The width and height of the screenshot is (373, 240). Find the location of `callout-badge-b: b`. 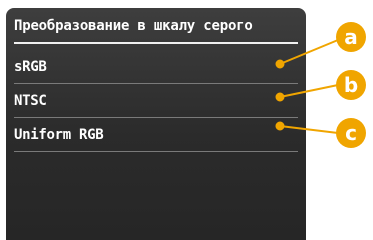

callout-badge-b: b is located at coordinates (351, 85).